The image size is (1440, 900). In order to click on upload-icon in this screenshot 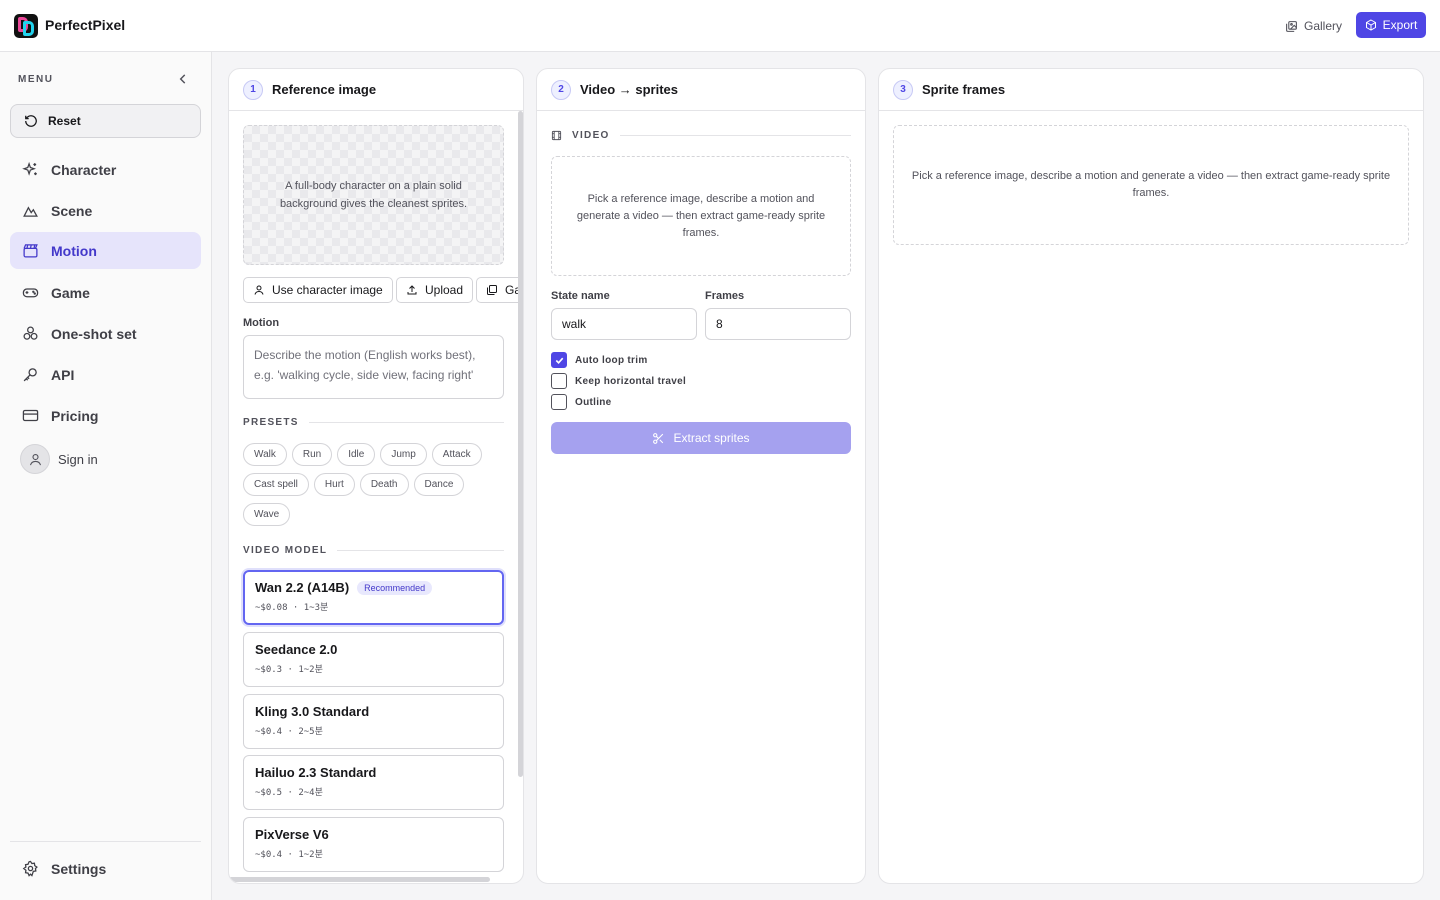, I will do `click(412, 290)`.